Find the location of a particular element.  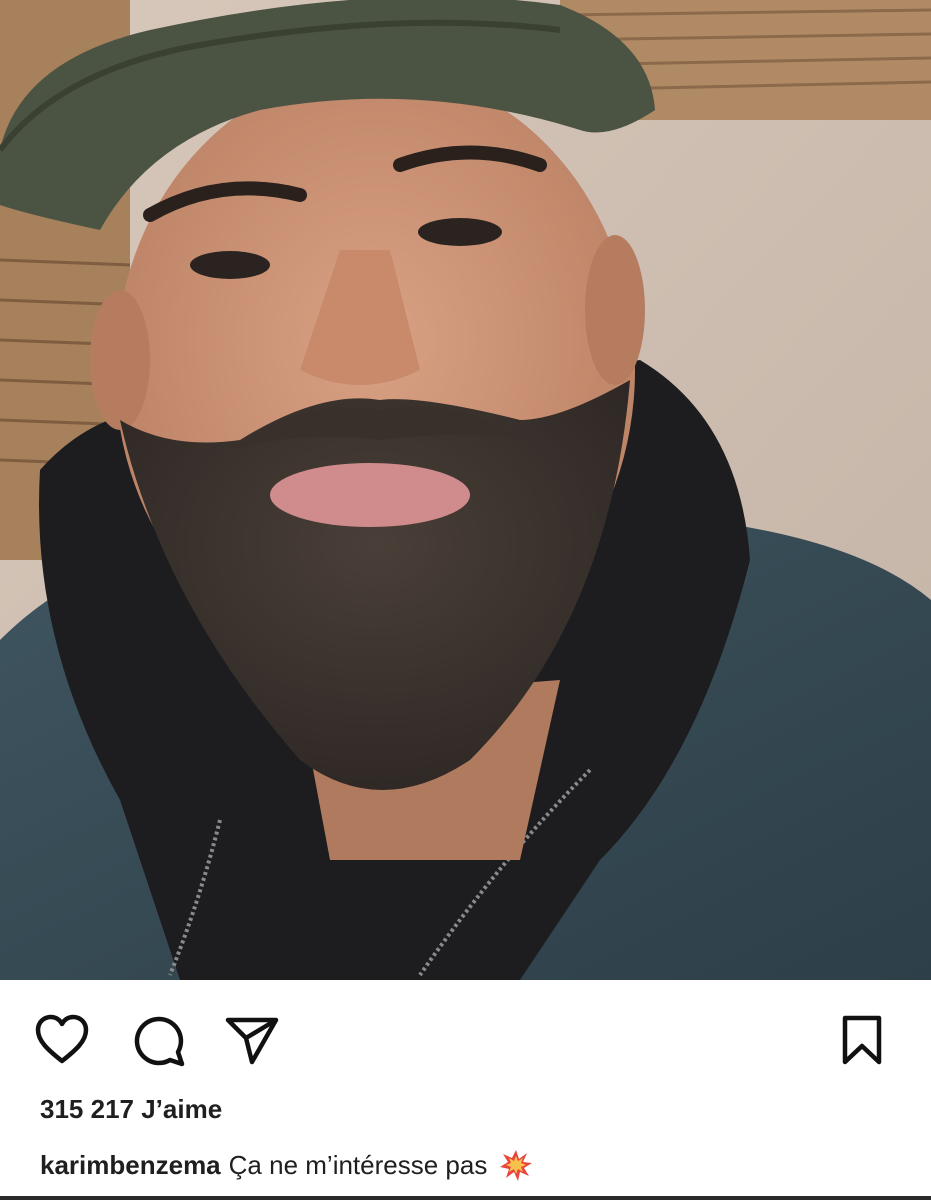

collision-emoji-icon is located at coordinates (516, 1165).